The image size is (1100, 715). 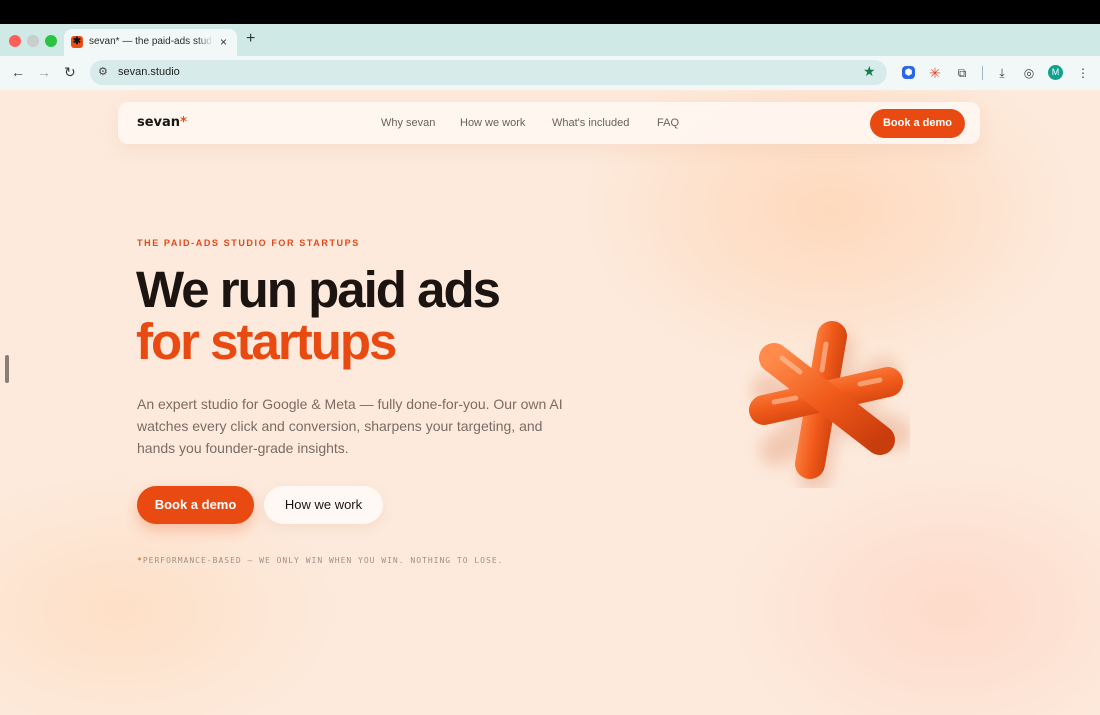 What do you see at coordinates (70, 72) in the screenshot?
I see `reload-icon: ↻` at bounding box center [70, 72].